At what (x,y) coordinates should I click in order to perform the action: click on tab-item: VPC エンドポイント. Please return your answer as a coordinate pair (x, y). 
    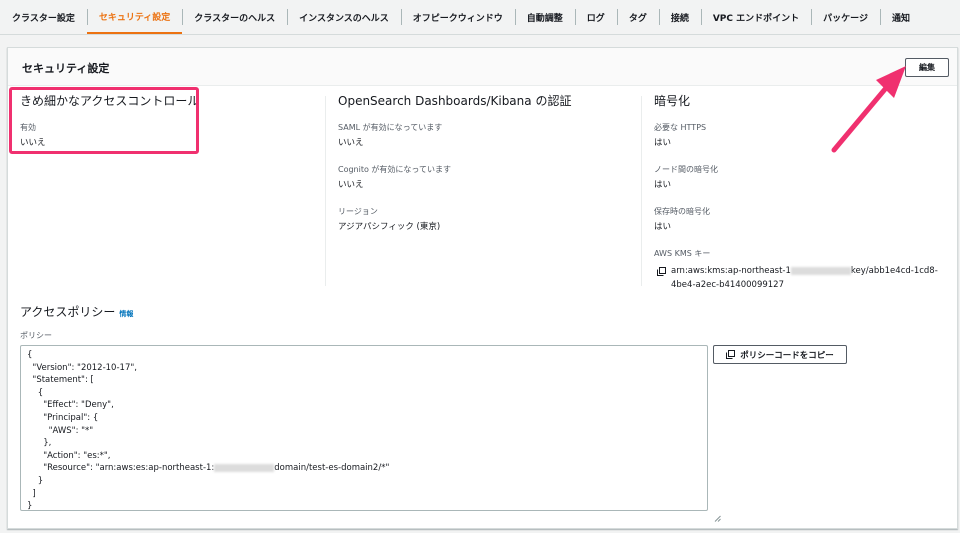
    Looking at the image, I should click on (755, 17).